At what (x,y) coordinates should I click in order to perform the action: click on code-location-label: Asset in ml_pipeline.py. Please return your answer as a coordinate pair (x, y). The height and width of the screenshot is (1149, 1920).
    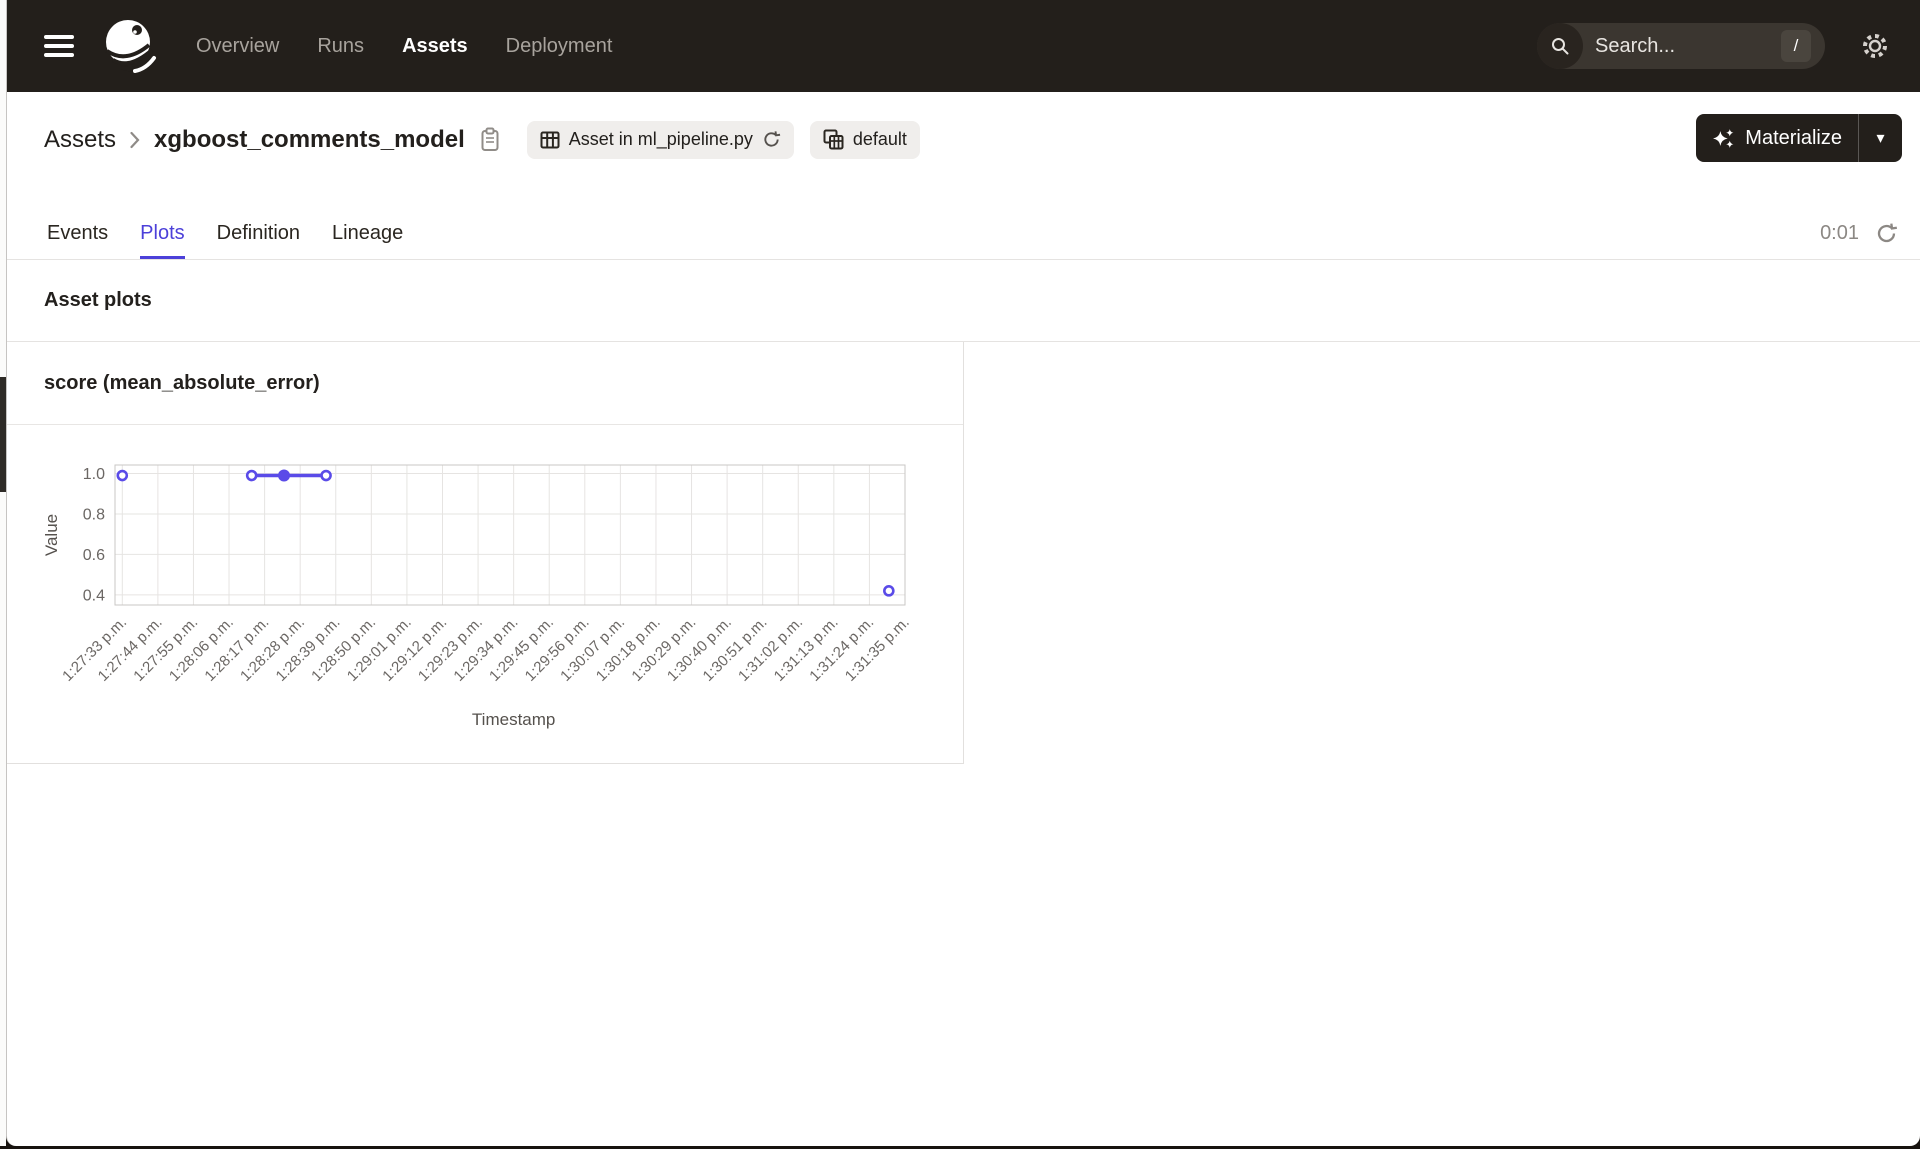
    Looking at the image, I should click on (660, 139).